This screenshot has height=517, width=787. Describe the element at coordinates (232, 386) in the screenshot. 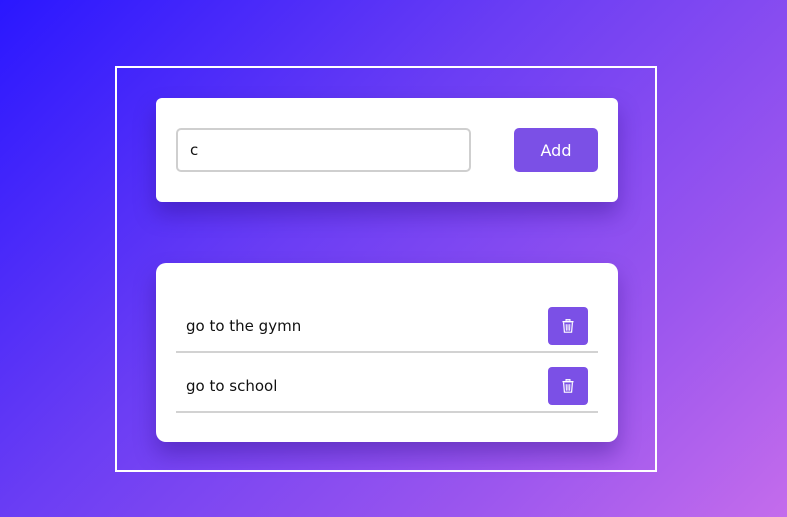

I see `todo-text: go to school` at that location.